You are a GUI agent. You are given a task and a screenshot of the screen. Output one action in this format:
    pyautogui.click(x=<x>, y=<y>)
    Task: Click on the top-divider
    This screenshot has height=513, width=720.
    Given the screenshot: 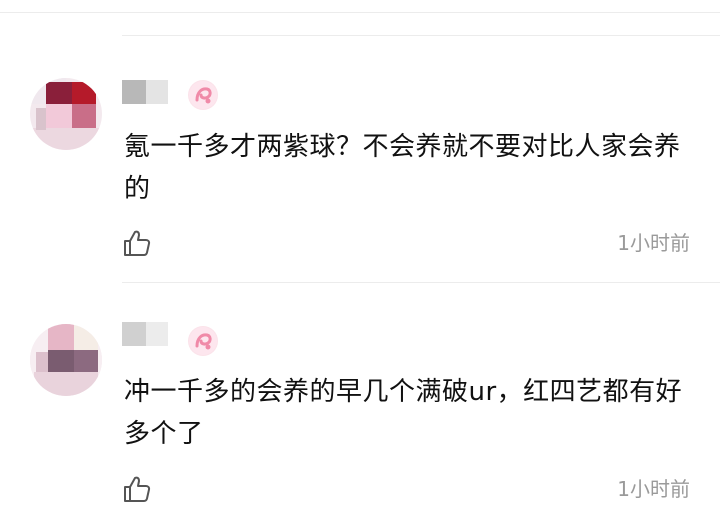 What is the action you would take?
    pyautogui.click(x=360, y=12)
    